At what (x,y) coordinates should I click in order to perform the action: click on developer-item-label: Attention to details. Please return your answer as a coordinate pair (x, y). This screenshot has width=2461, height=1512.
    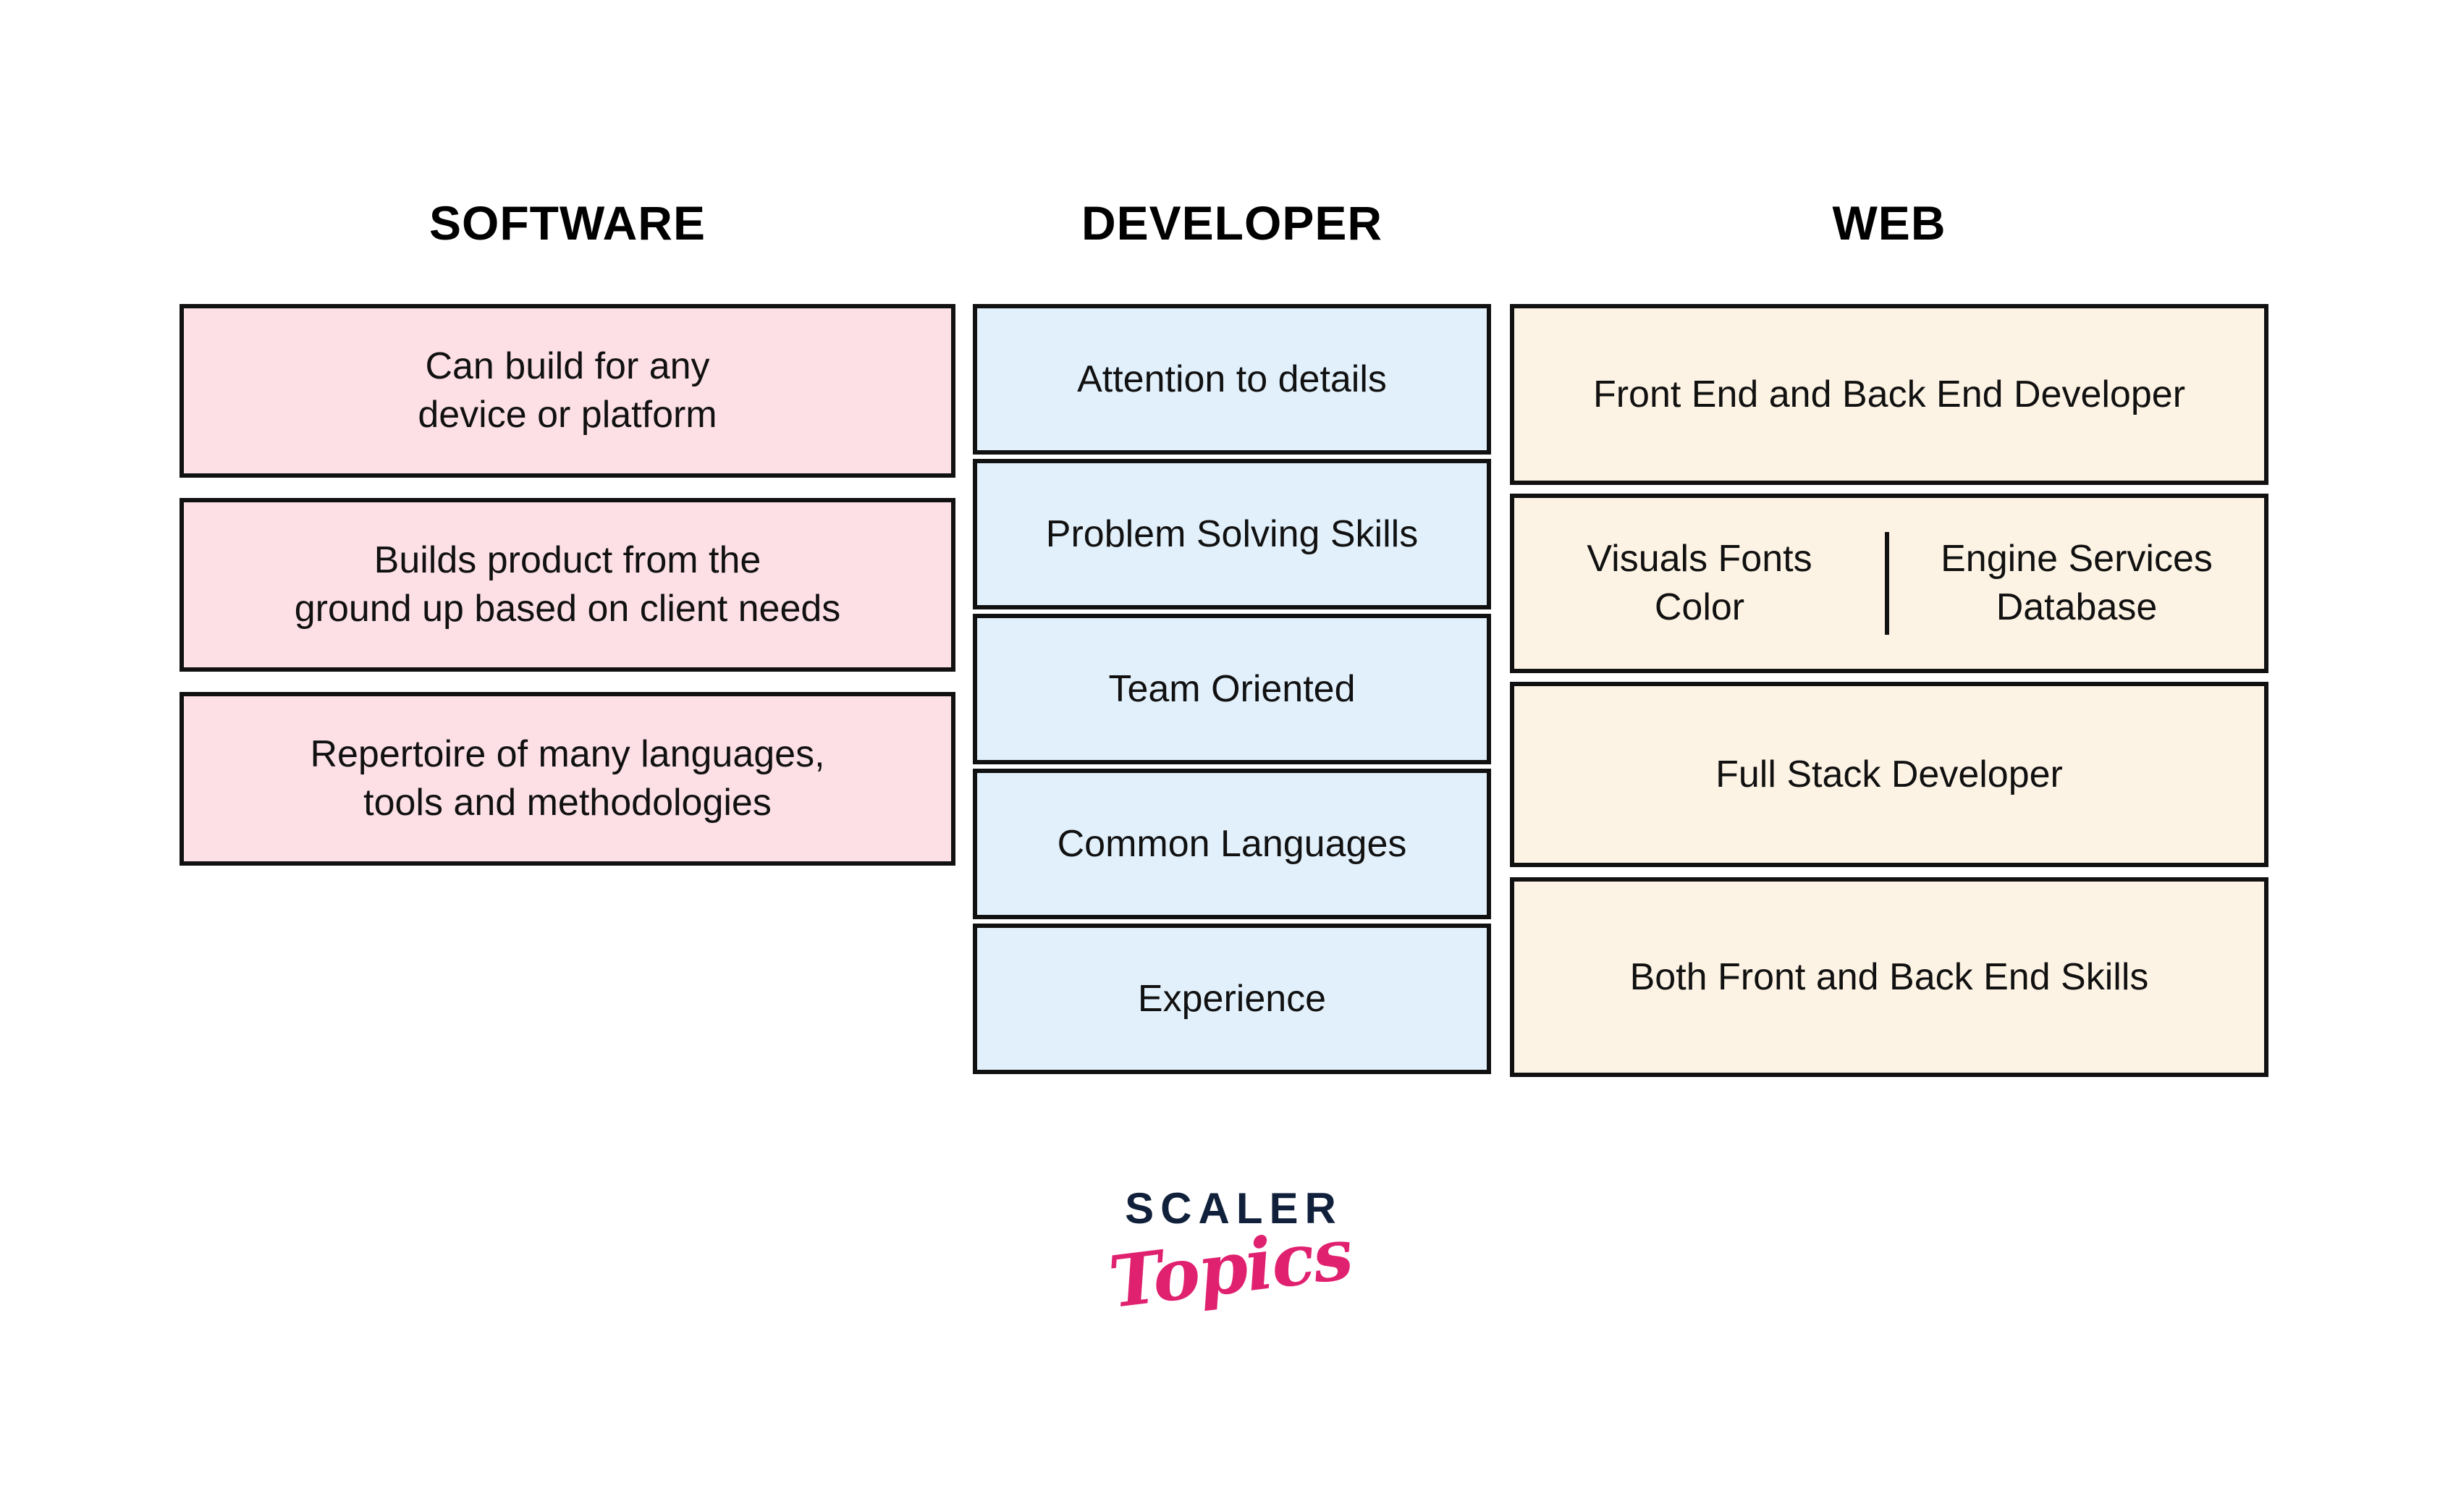
    Looking at the image, I should click on (1232, 379).